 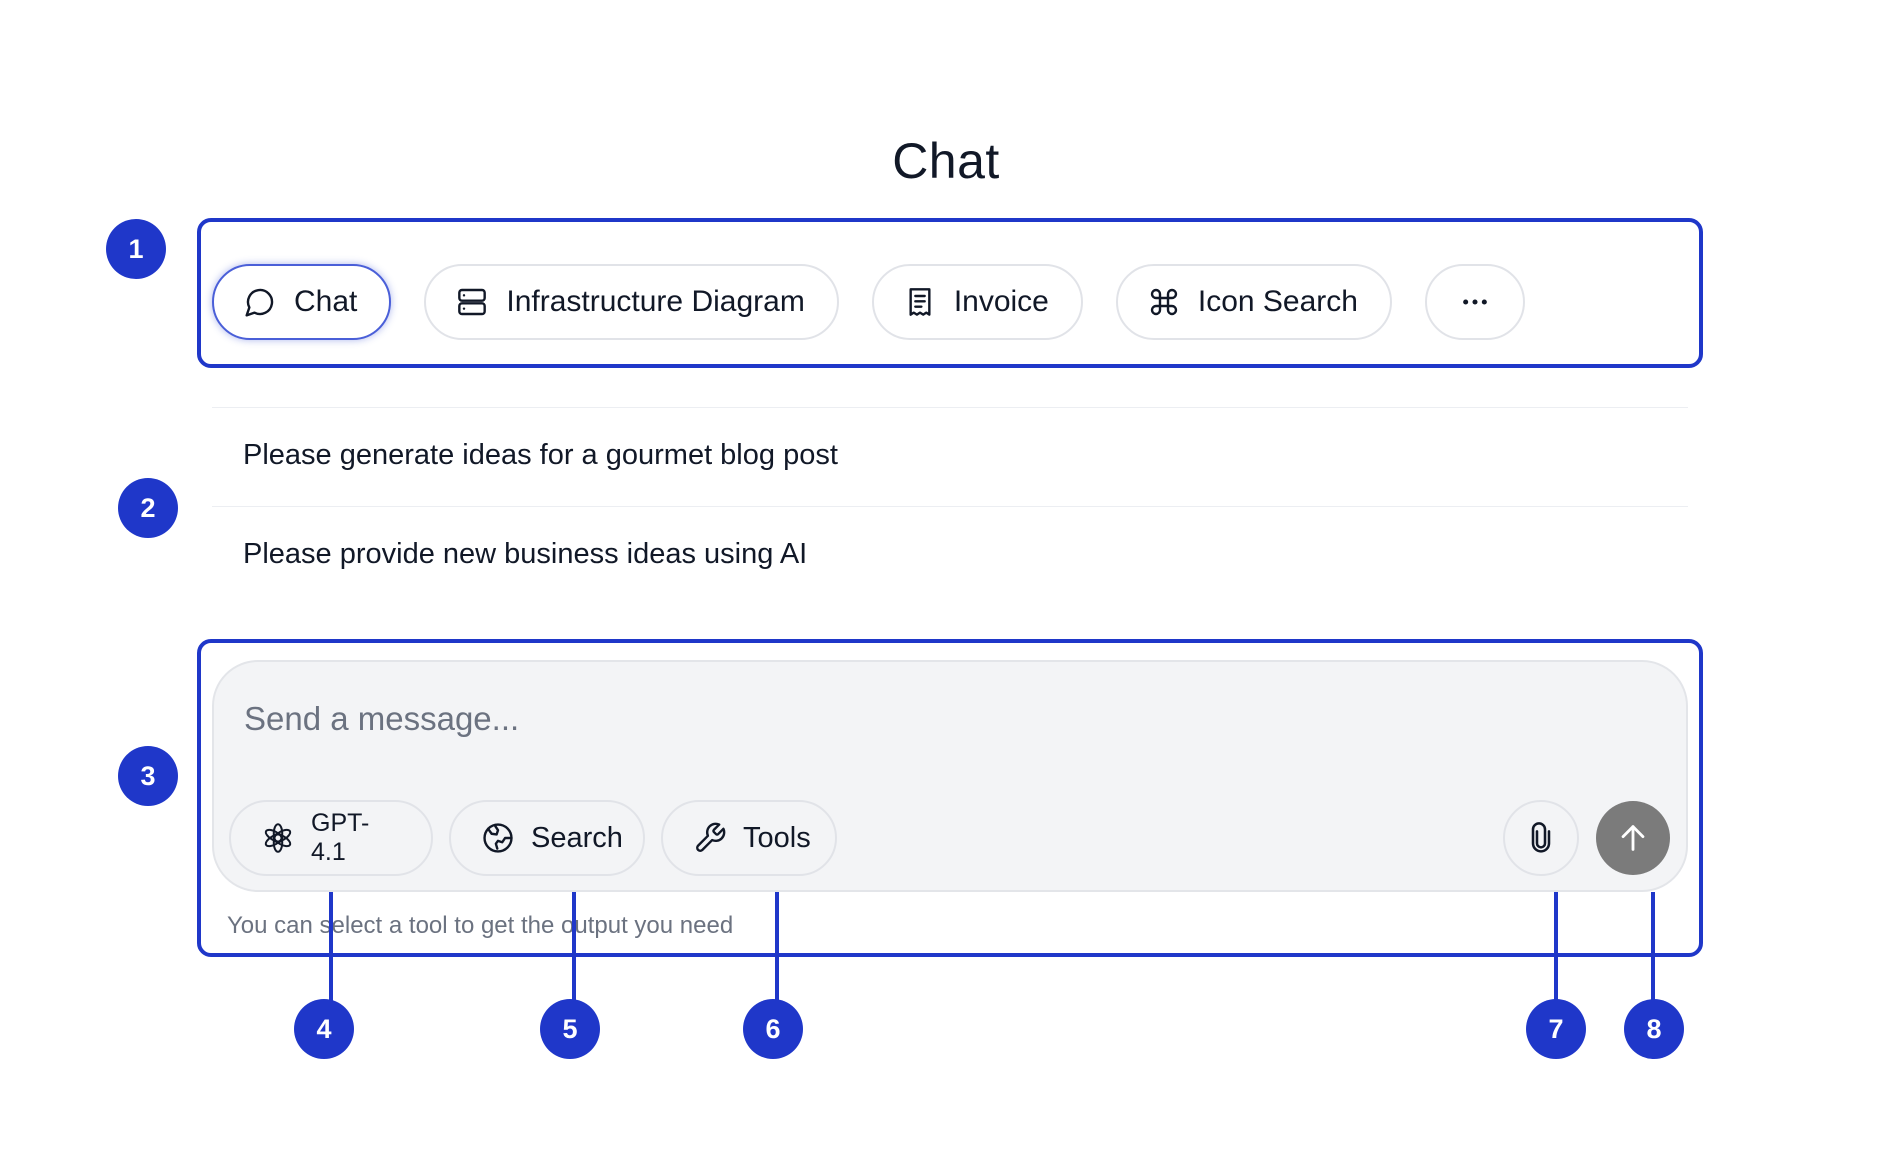 I want to click on attach-button, so click(x=1541, y=838).